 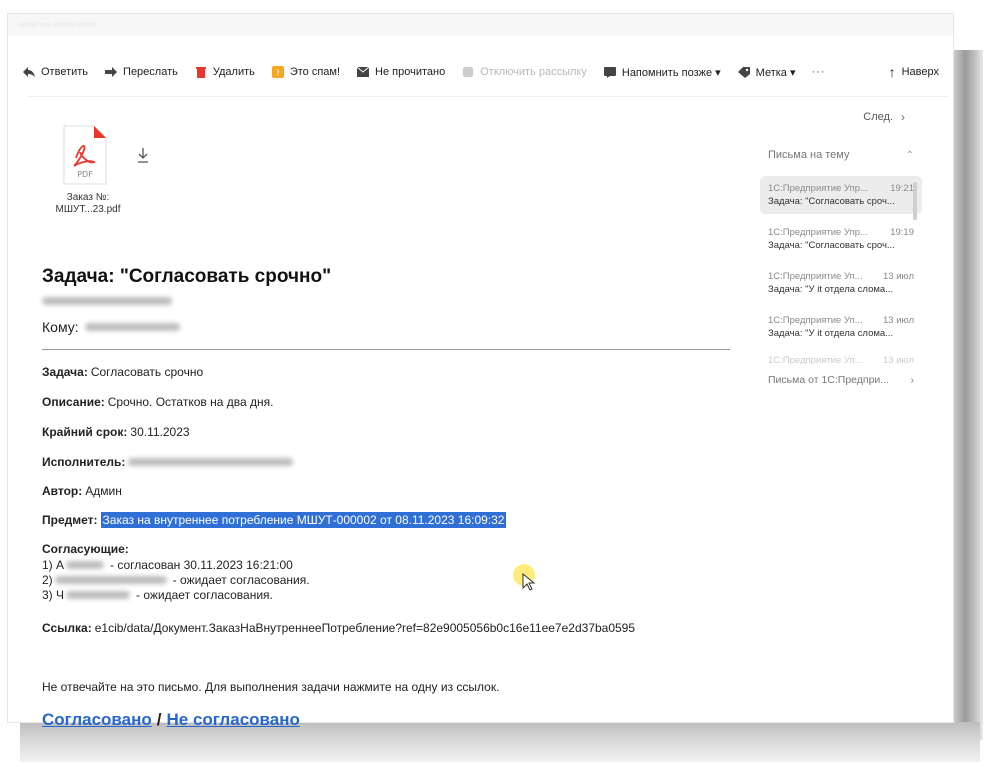 I want to click on deadline-value: 30.11.2023, so click(x=160, y=432).